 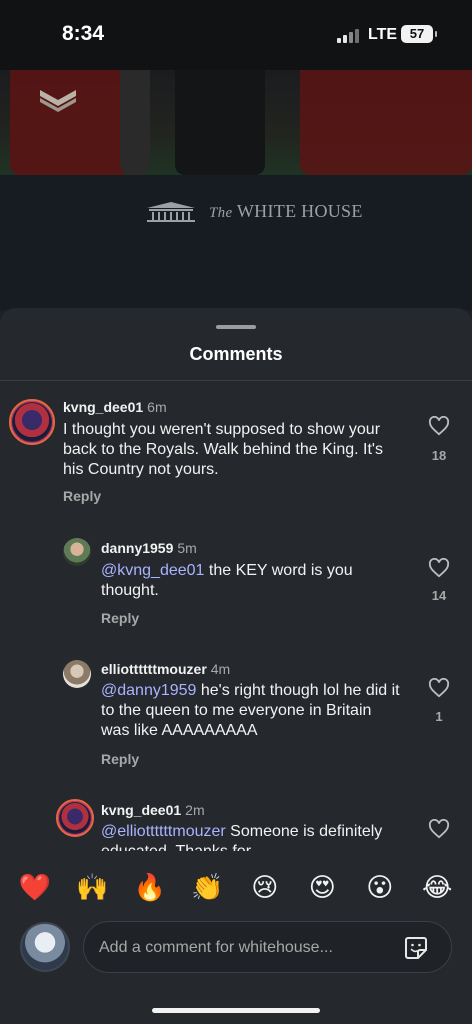 I want to click on status-bar: 8:34 LTE 57, so click(x=236, y=35).